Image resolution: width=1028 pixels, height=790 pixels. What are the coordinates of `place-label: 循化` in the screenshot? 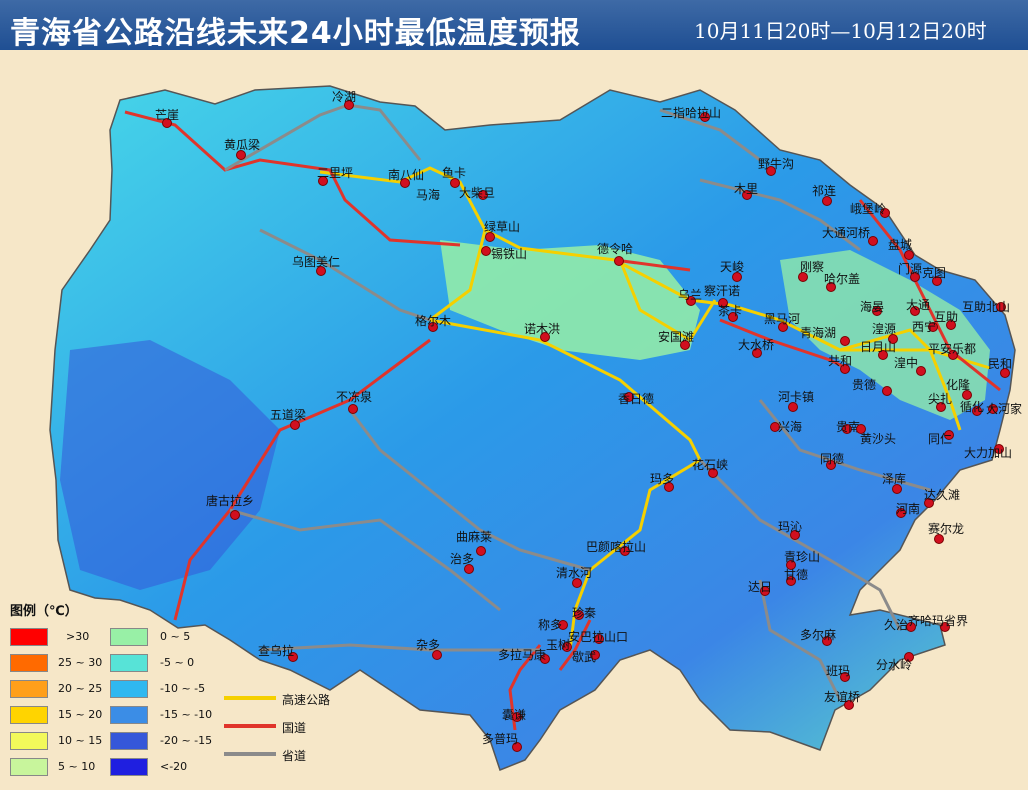 It's located at (972, 407).